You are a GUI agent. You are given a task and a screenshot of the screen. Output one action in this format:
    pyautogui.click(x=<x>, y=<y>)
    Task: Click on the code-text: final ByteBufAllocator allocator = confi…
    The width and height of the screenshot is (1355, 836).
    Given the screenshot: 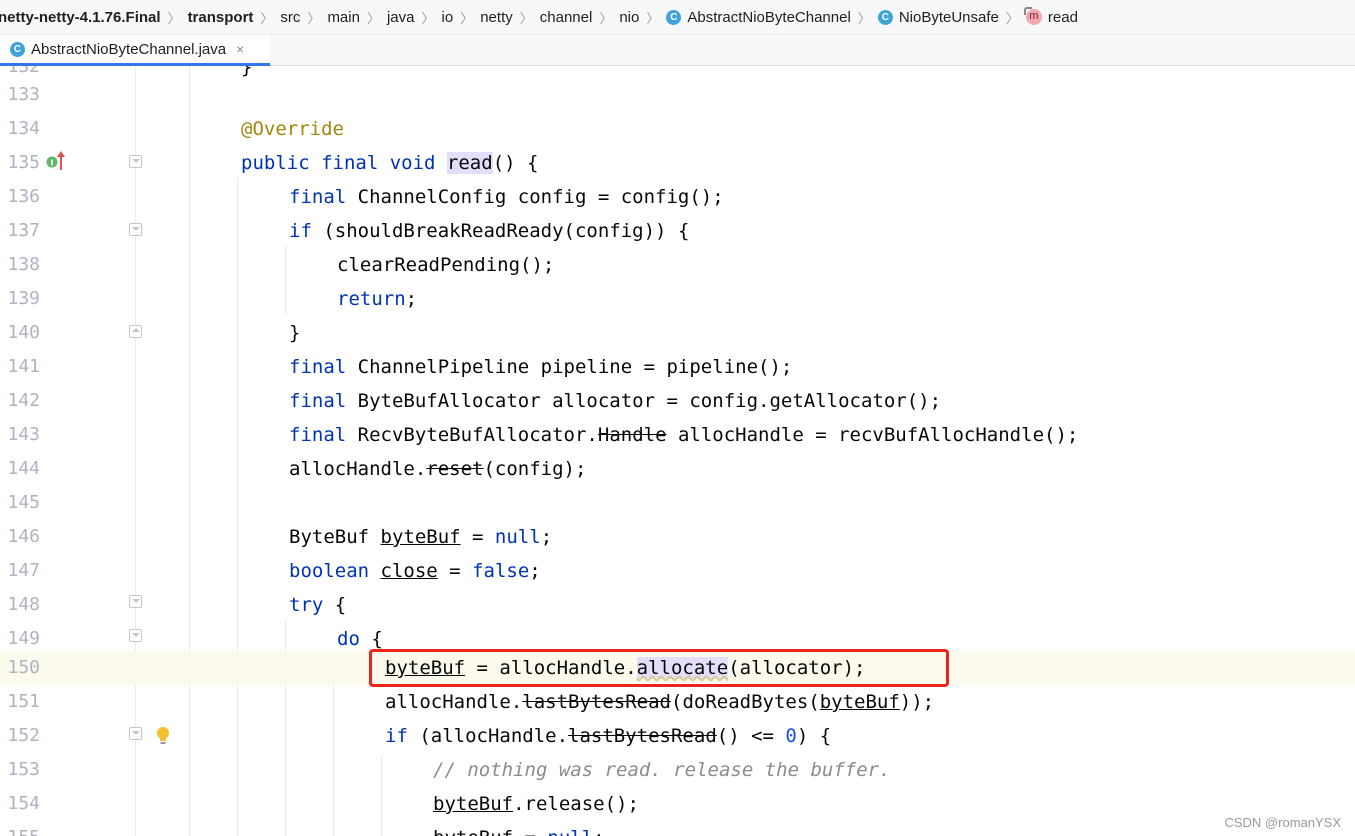 What is the action you would take?
    pyautogui.click(x=615, y=401)
    